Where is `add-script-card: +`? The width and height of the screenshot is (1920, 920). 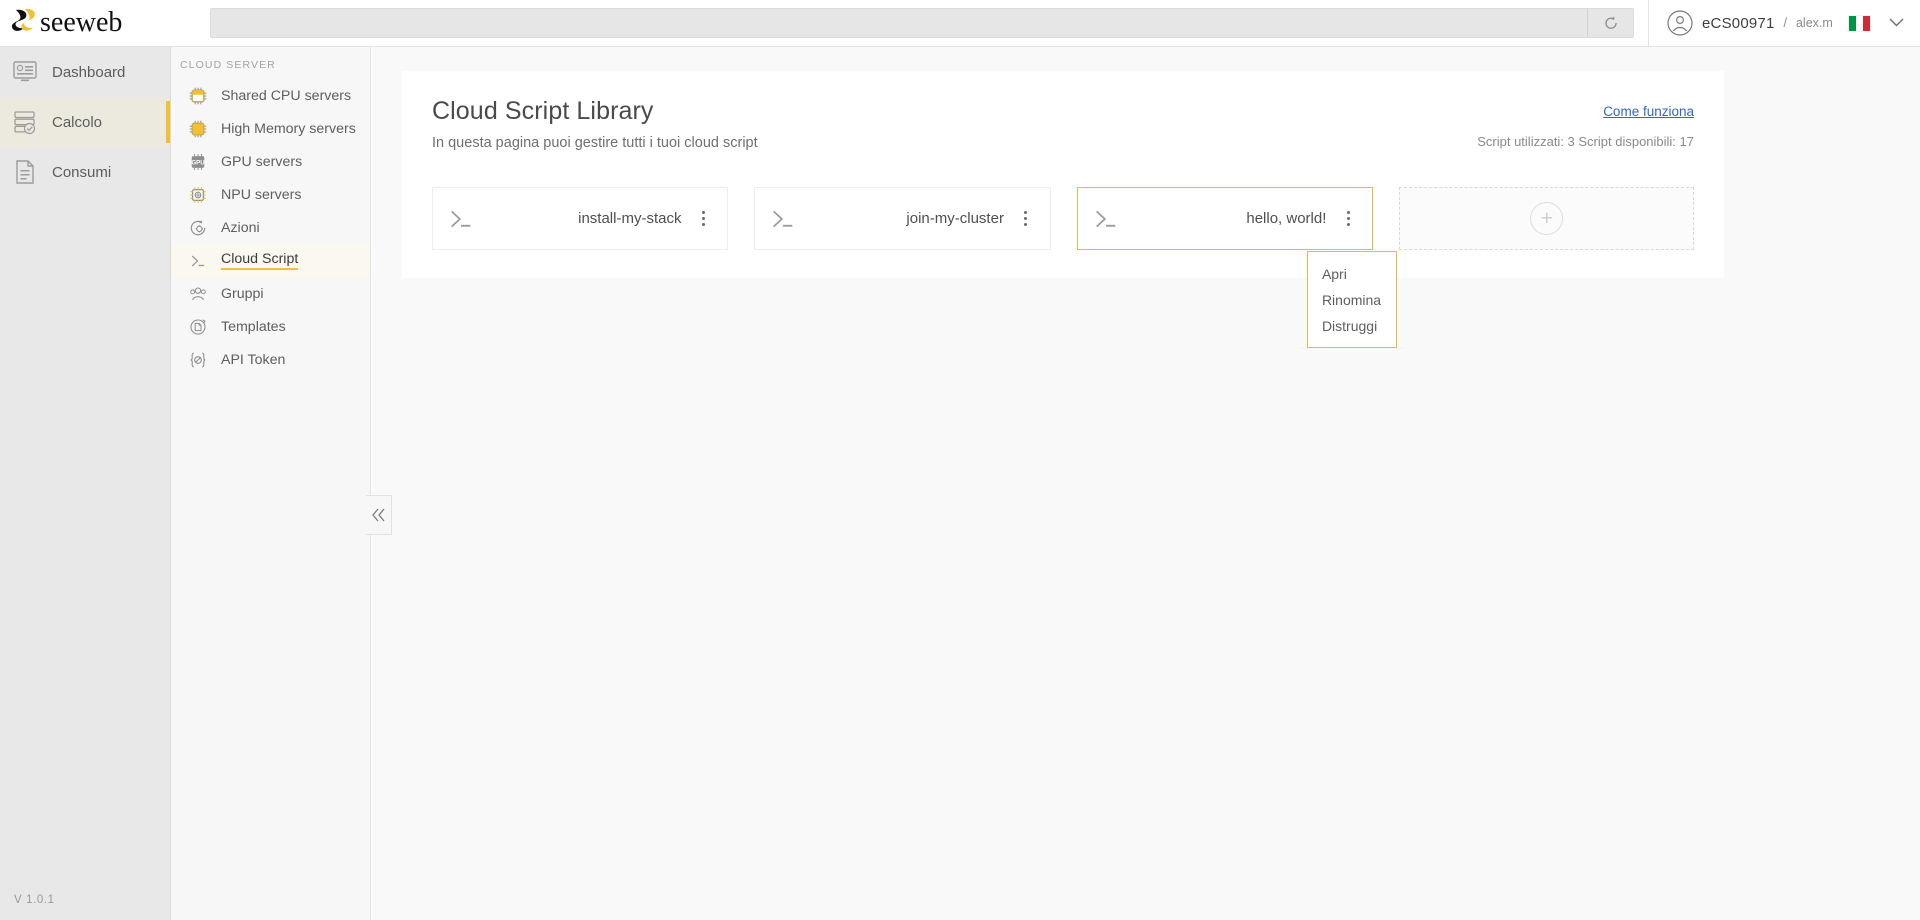 add-script-card: + is located at coordinates (1546, 218).